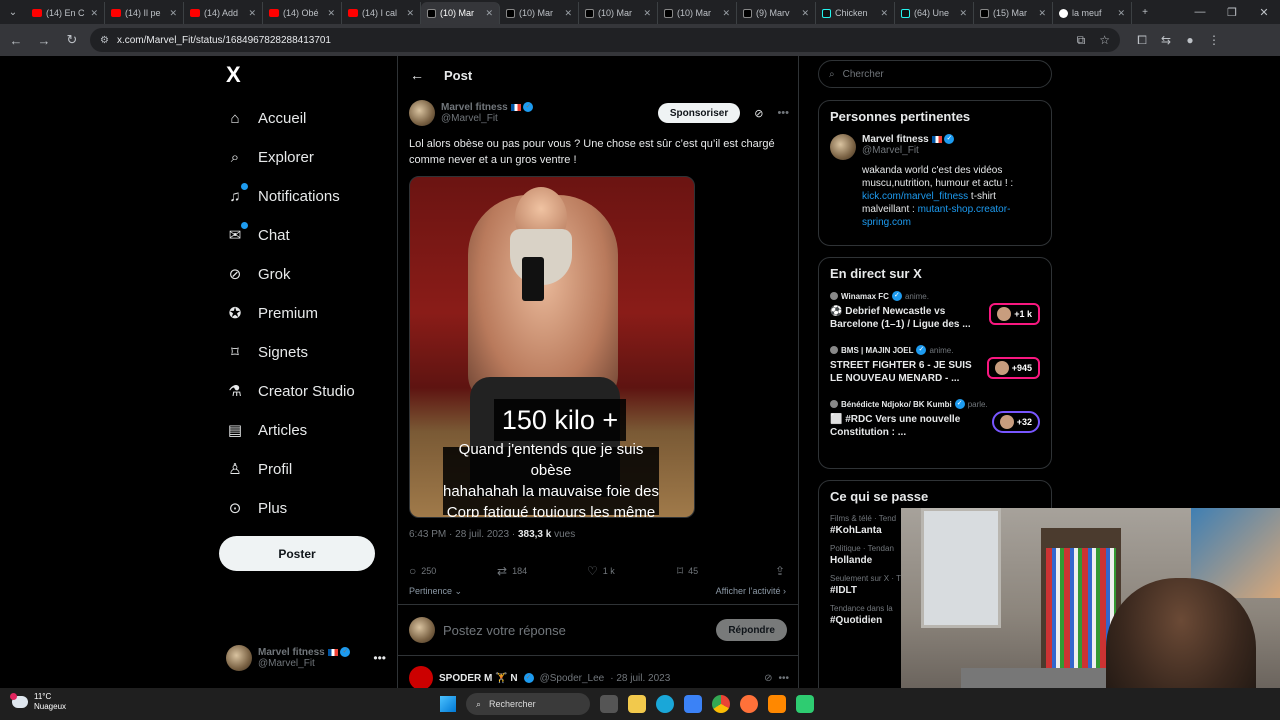 This screenshot has width=1280, height=720. Describe the element at coordinates (665, 704) in the screenshot. I see `edge-icon` at that location.